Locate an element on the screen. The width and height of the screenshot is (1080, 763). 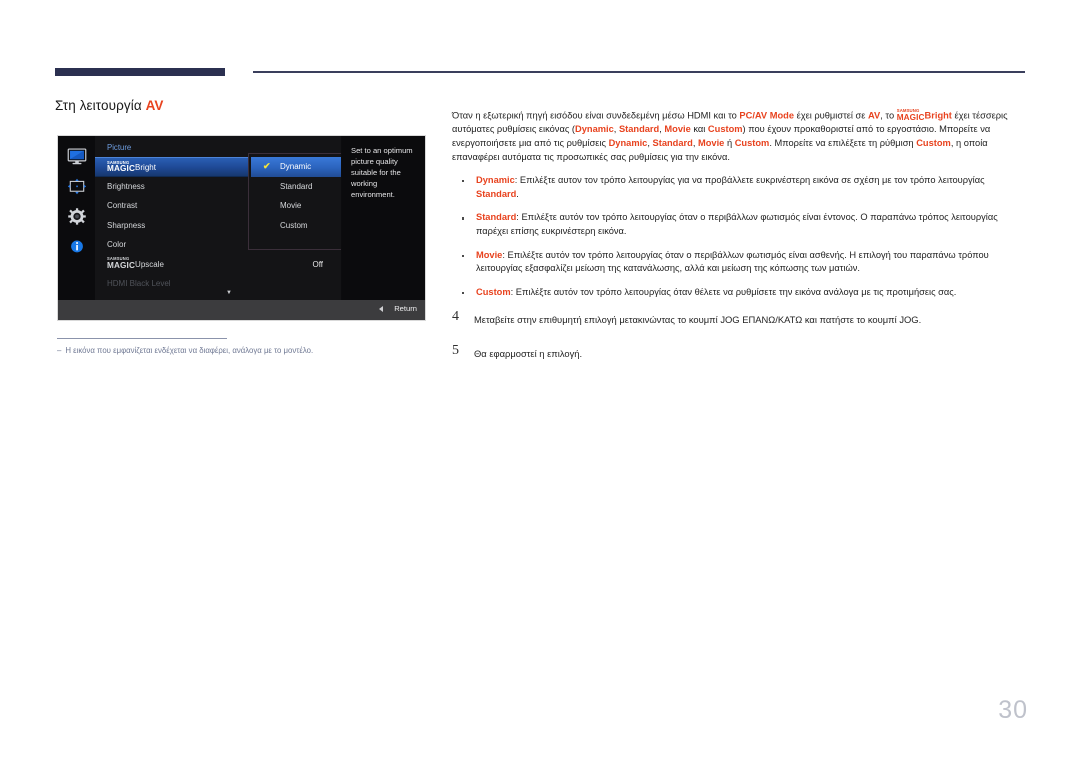
bullet-term: Movie is located at coordinates (489, 254).